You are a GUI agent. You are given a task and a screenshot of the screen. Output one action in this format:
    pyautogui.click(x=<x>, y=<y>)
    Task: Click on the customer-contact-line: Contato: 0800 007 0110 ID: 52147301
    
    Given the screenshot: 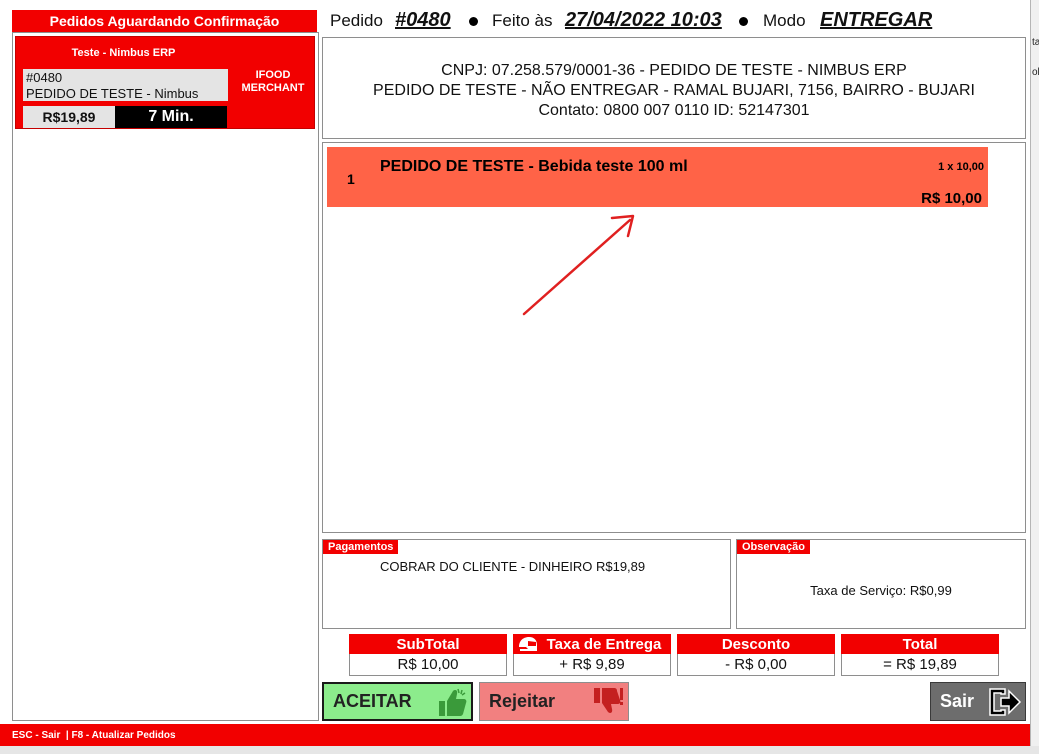 What is the action you would take?
    pyautogui.click(x=674, y=110)
    